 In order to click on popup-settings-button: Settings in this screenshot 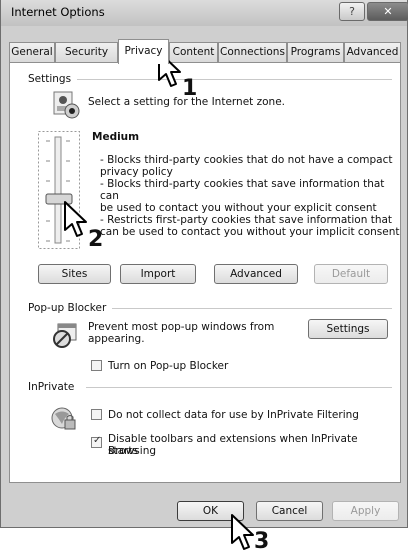, I will do `click(348, 329)`.